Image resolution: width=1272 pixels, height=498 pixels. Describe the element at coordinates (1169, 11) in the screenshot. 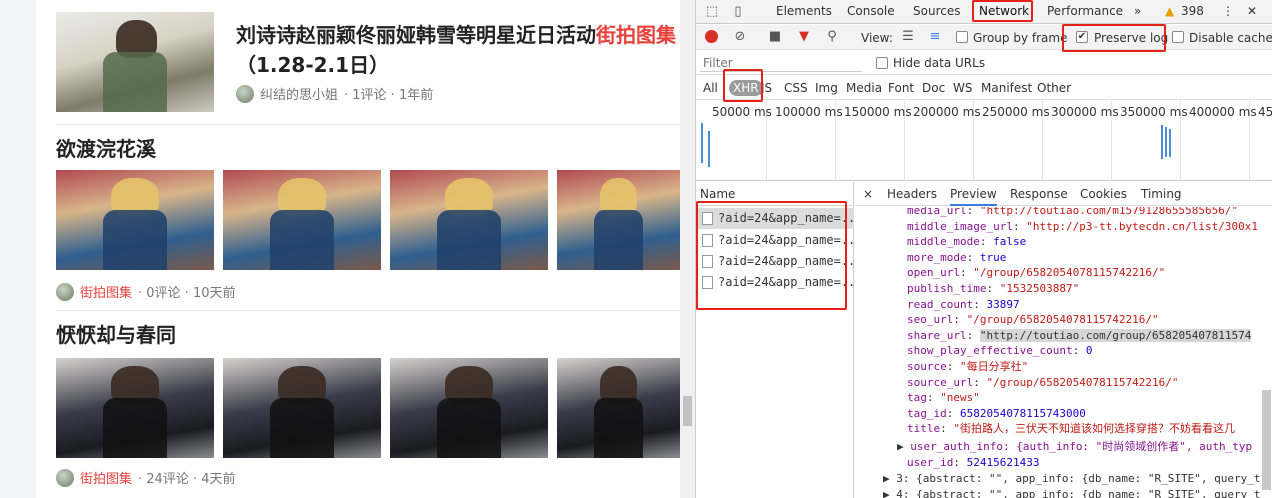

I see `warning-icon: ▲` at that location.